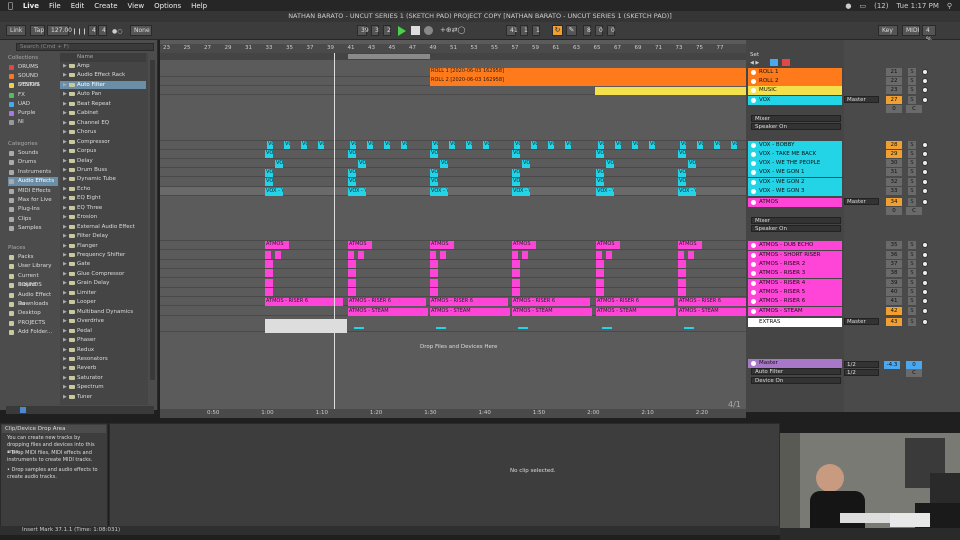 Image resolution: width=960 pixels, height=540 pixels. Describe the element at coordinates (103, 264) in the screenshot. I see `browser-item: ▶ Gate` at that location.